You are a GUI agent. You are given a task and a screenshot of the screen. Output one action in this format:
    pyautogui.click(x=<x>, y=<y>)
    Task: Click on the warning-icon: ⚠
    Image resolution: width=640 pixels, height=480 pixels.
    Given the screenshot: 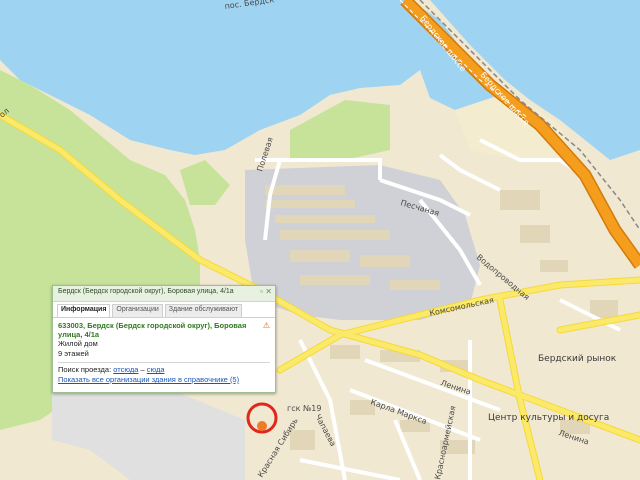 What is the action you would take?
    pyautogui.click(x=266, y=325)
    